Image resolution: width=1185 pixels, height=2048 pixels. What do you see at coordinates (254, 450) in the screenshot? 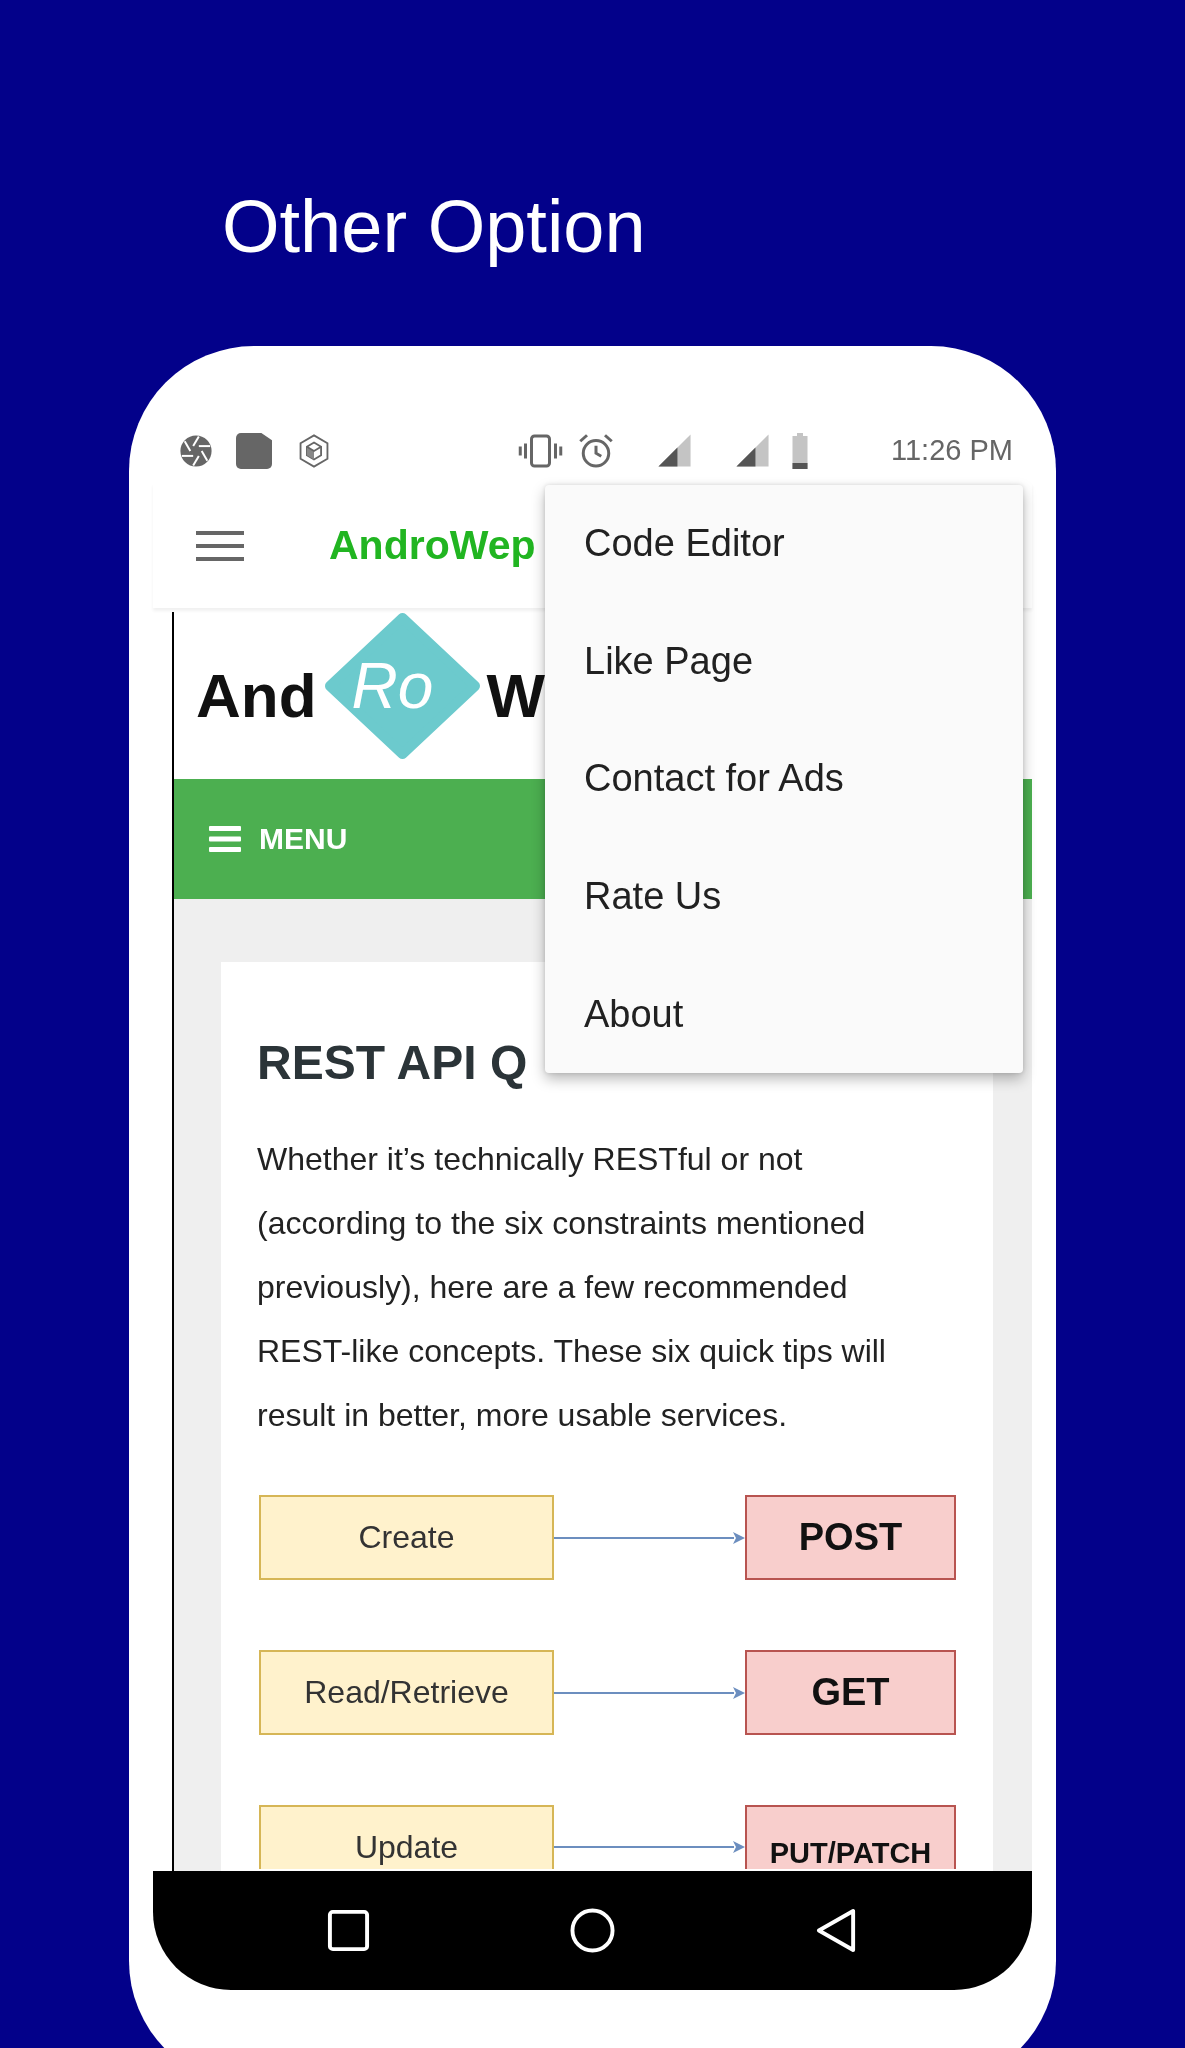
I see `file-icon` at bounding box center [254, 450].